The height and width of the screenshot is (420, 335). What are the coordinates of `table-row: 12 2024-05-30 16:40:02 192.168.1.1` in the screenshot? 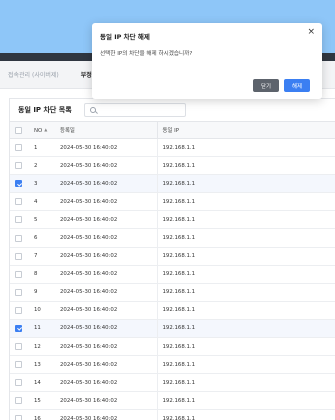 It's located at (172, 347).